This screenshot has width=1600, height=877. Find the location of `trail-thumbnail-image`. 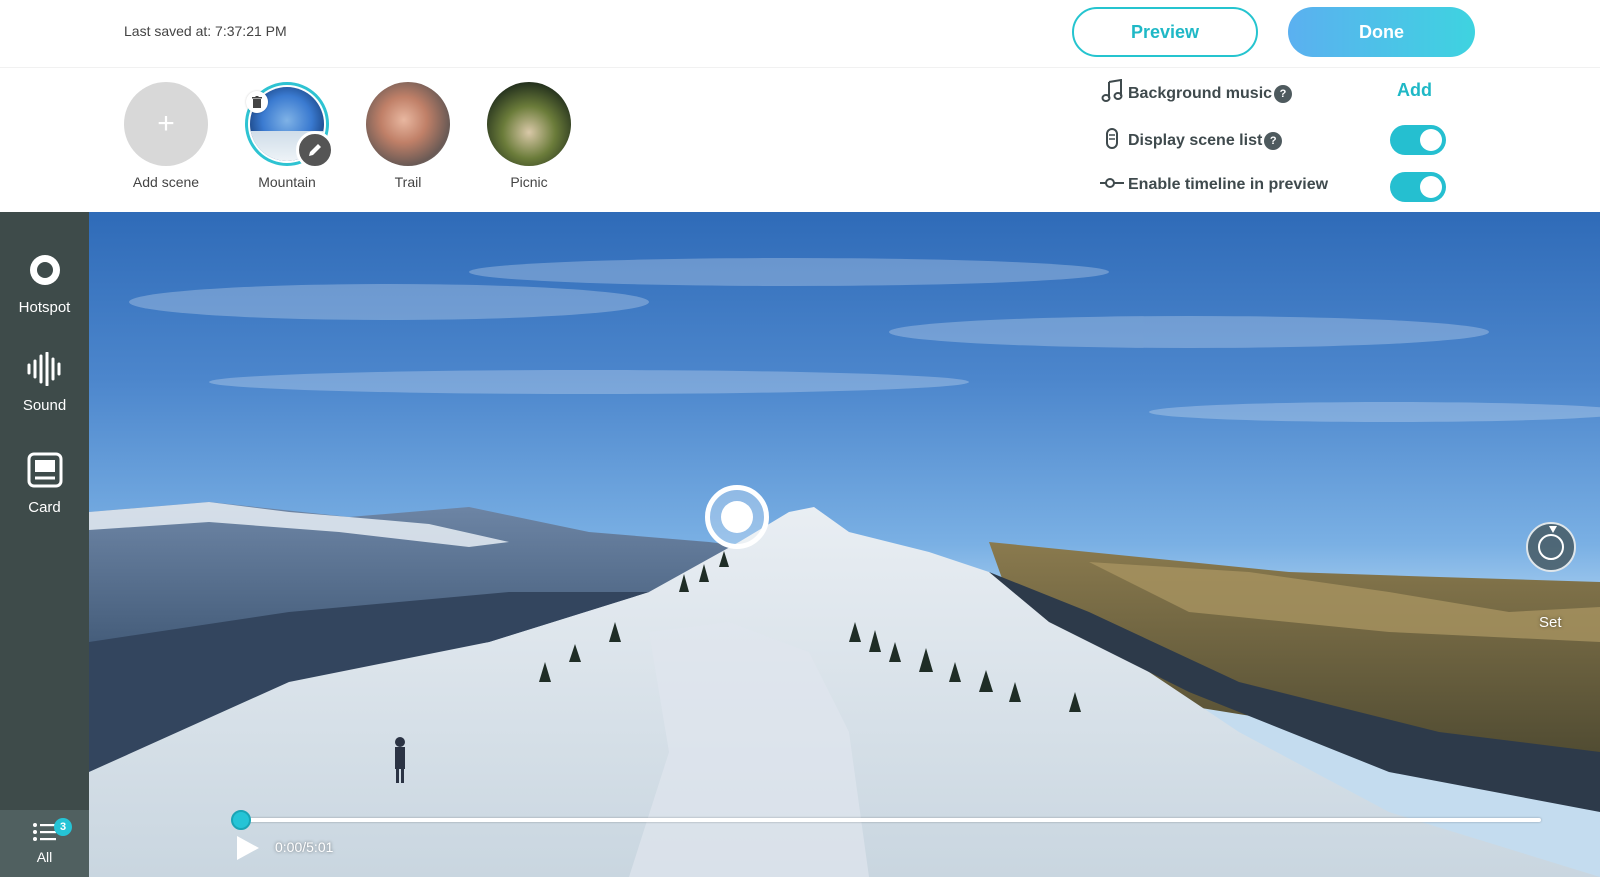

trail-thumbnail-image is located at coordinates (408, 124).